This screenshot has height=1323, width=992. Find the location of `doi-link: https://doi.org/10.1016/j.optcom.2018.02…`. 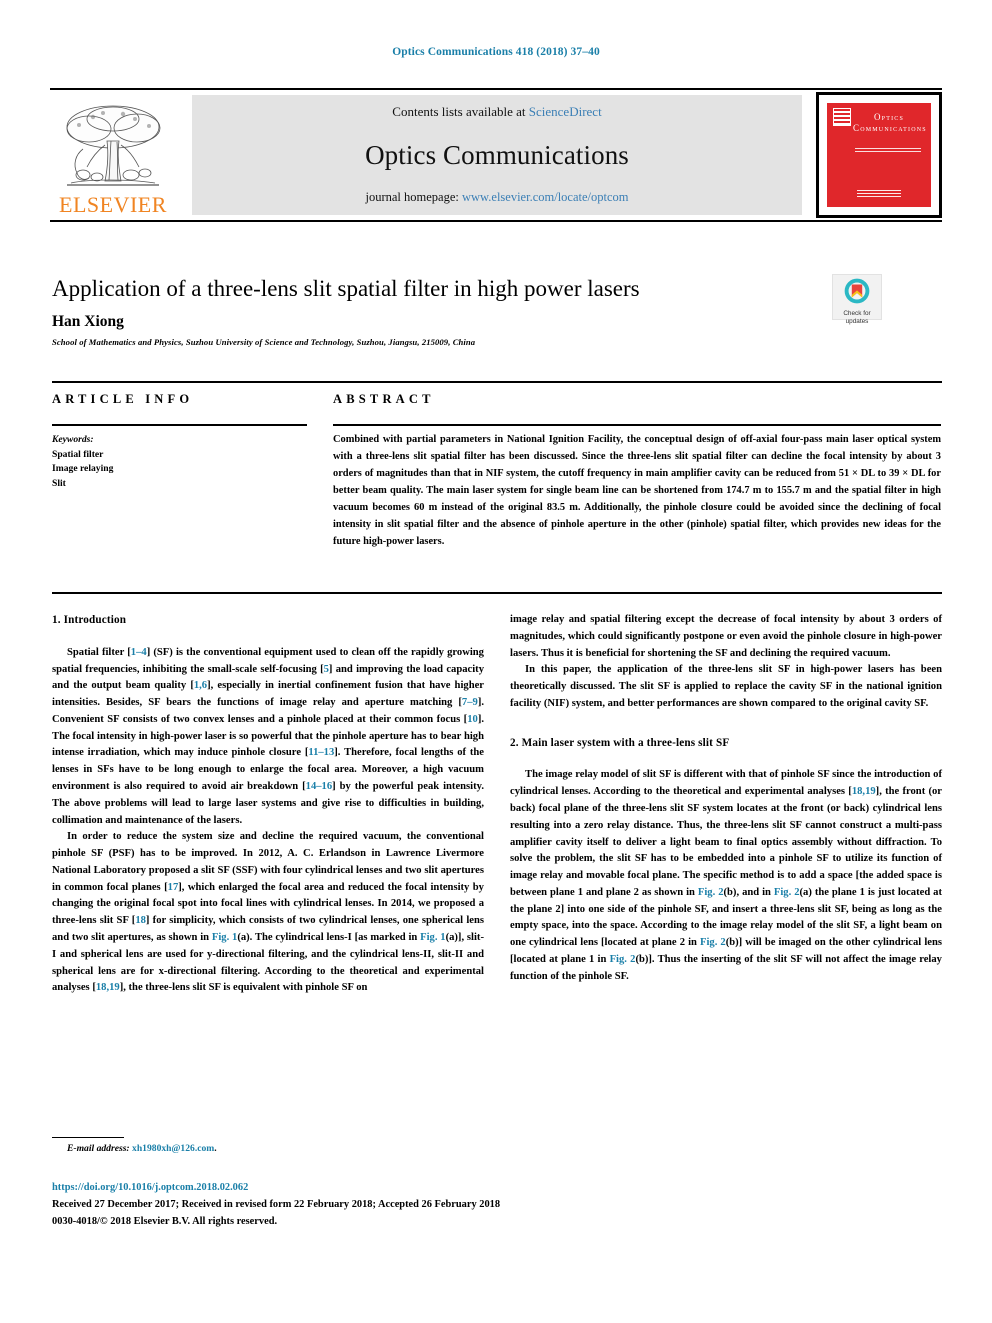

doi-link: https://doi.org/10.1016/j.optcom.2018.02… is located at coordinates (150, 1187).